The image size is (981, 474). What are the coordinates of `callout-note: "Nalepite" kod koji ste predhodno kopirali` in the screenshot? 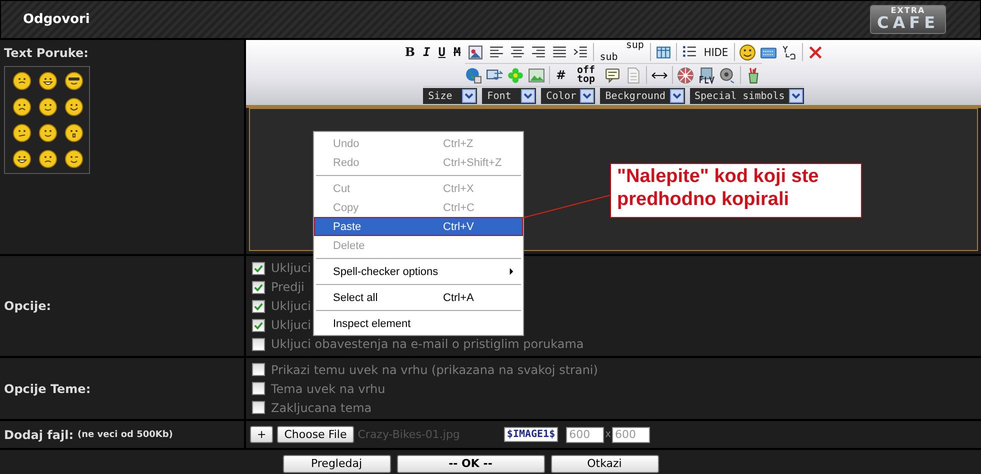 It's located at (736, 190).